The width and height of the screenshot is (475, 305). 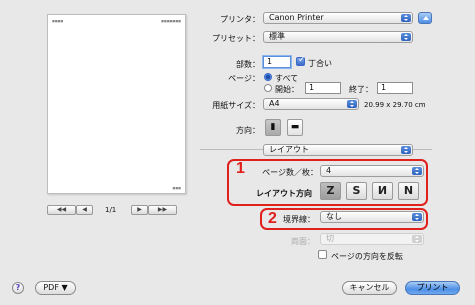 I want to click on direction-reverse-z-button: S, so click(x=356, y=191).